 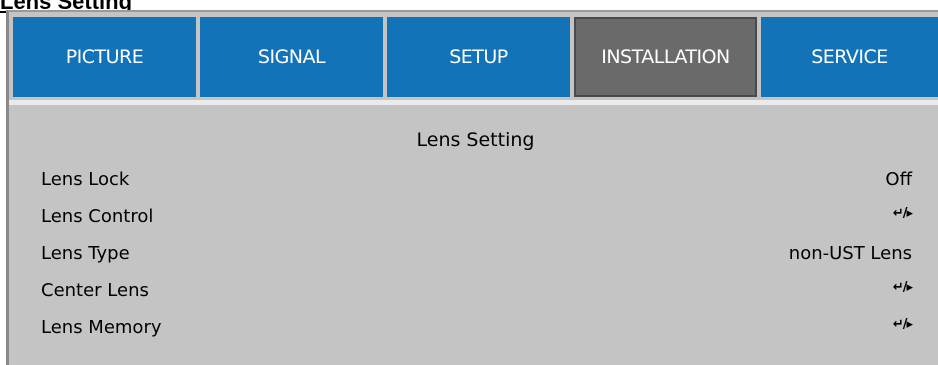 What do you see at coordinates (97, 216) in the screenshot?
I see `lens-control-label: Lens Control` at bounding box center [97, 216].